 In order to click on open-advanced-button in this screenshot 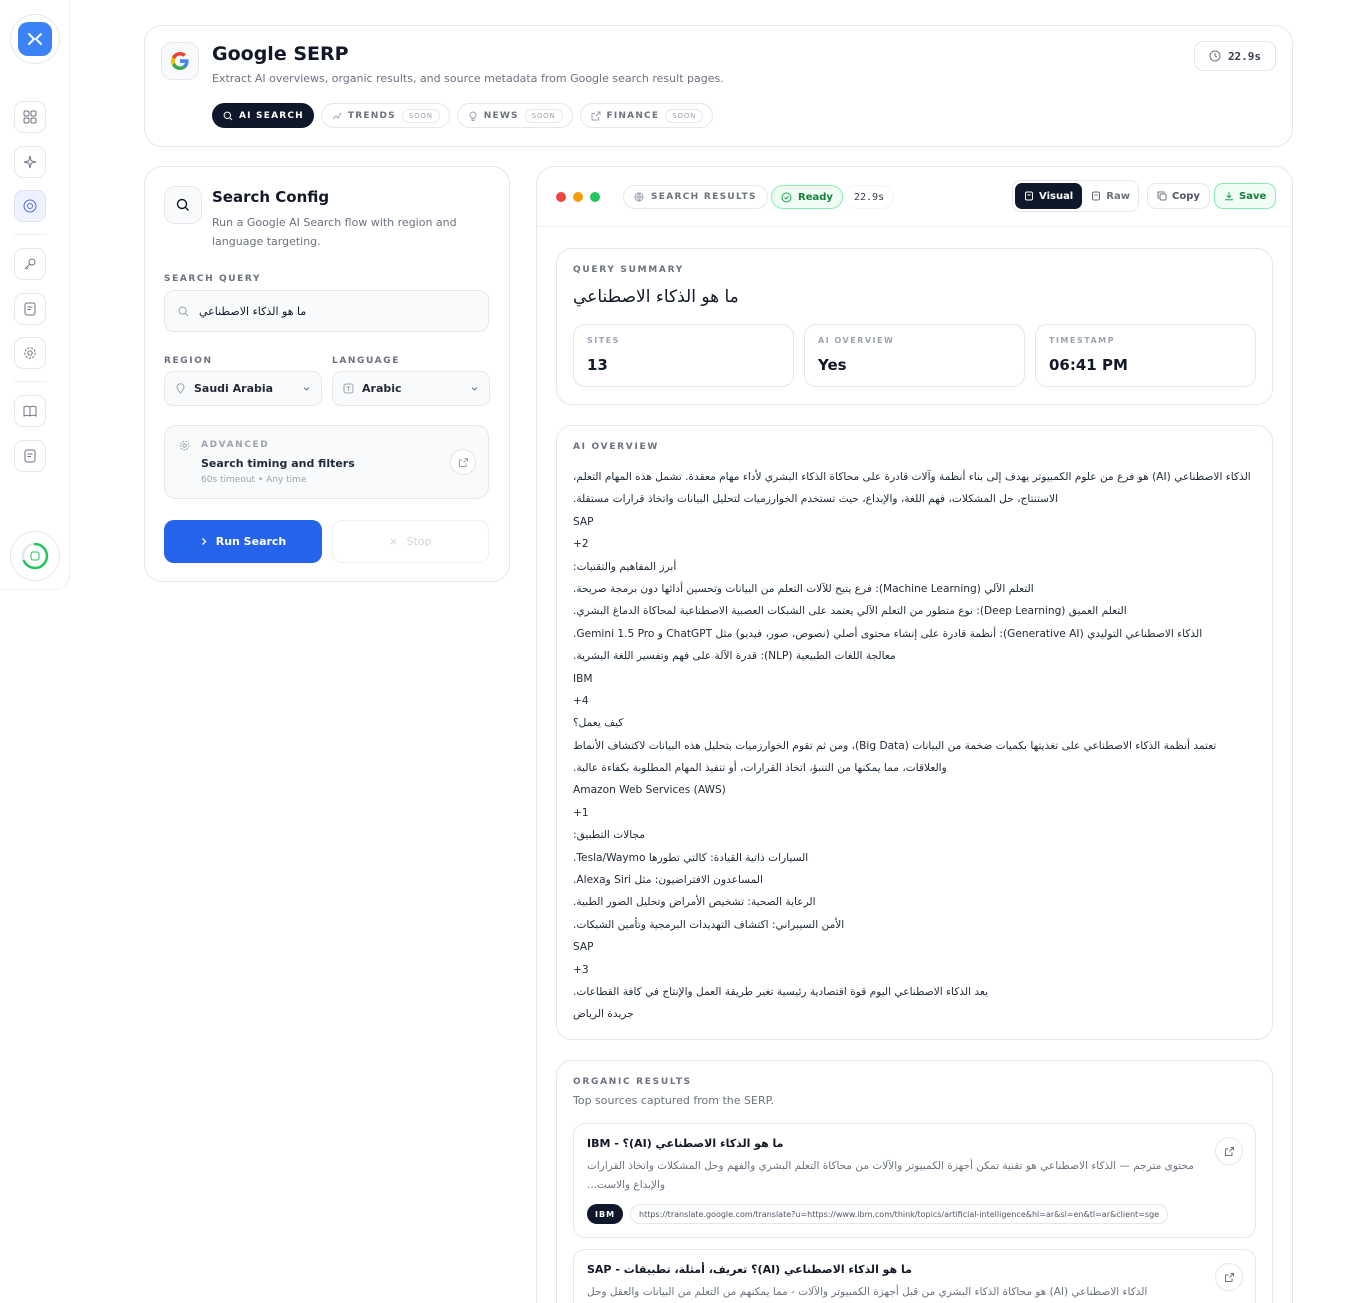, I will do `click(463, 462)`.